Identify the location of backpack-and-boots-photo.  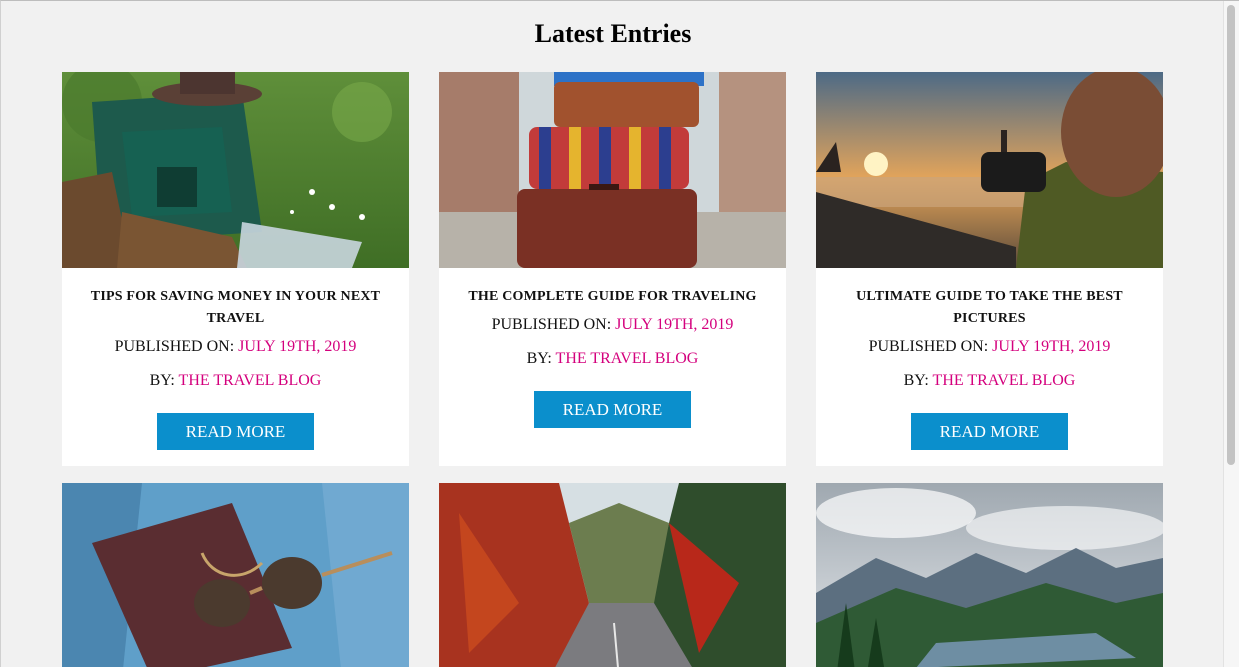
(235, 170).